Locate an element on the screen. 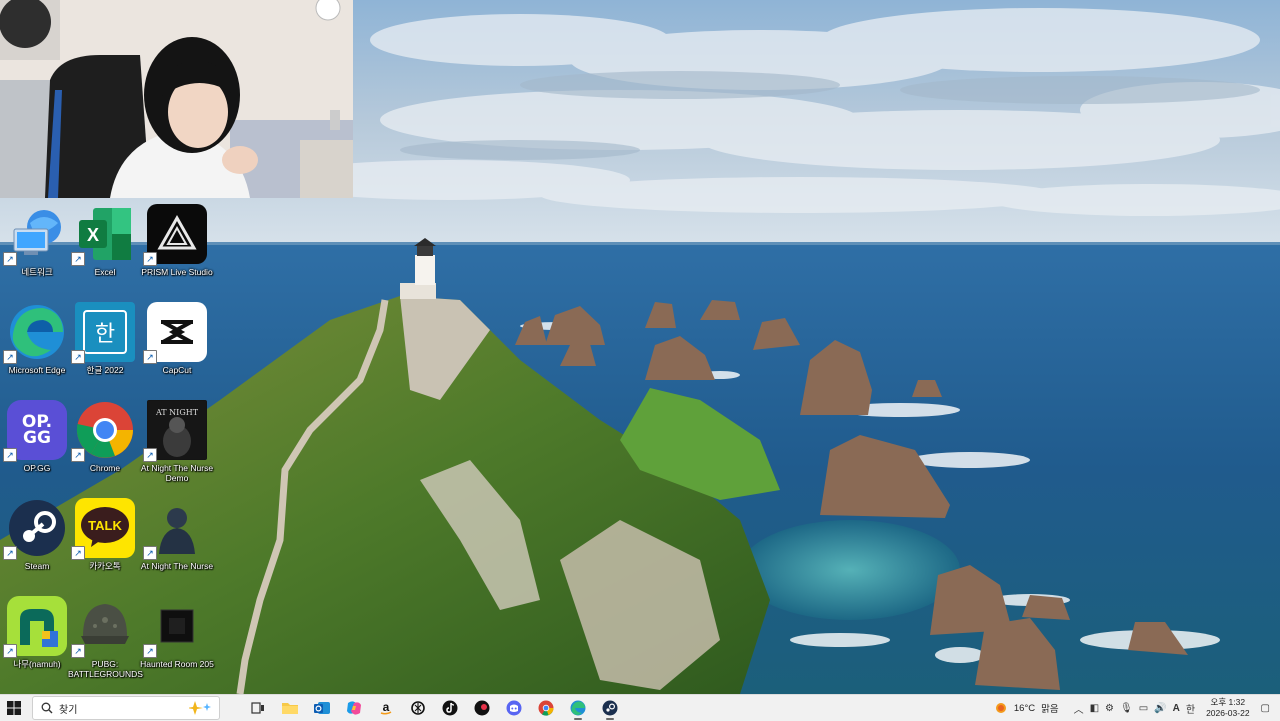 This screenshot has height=721, width=1280. pubg-icon: ↗ is located at coordinates (103, 627).